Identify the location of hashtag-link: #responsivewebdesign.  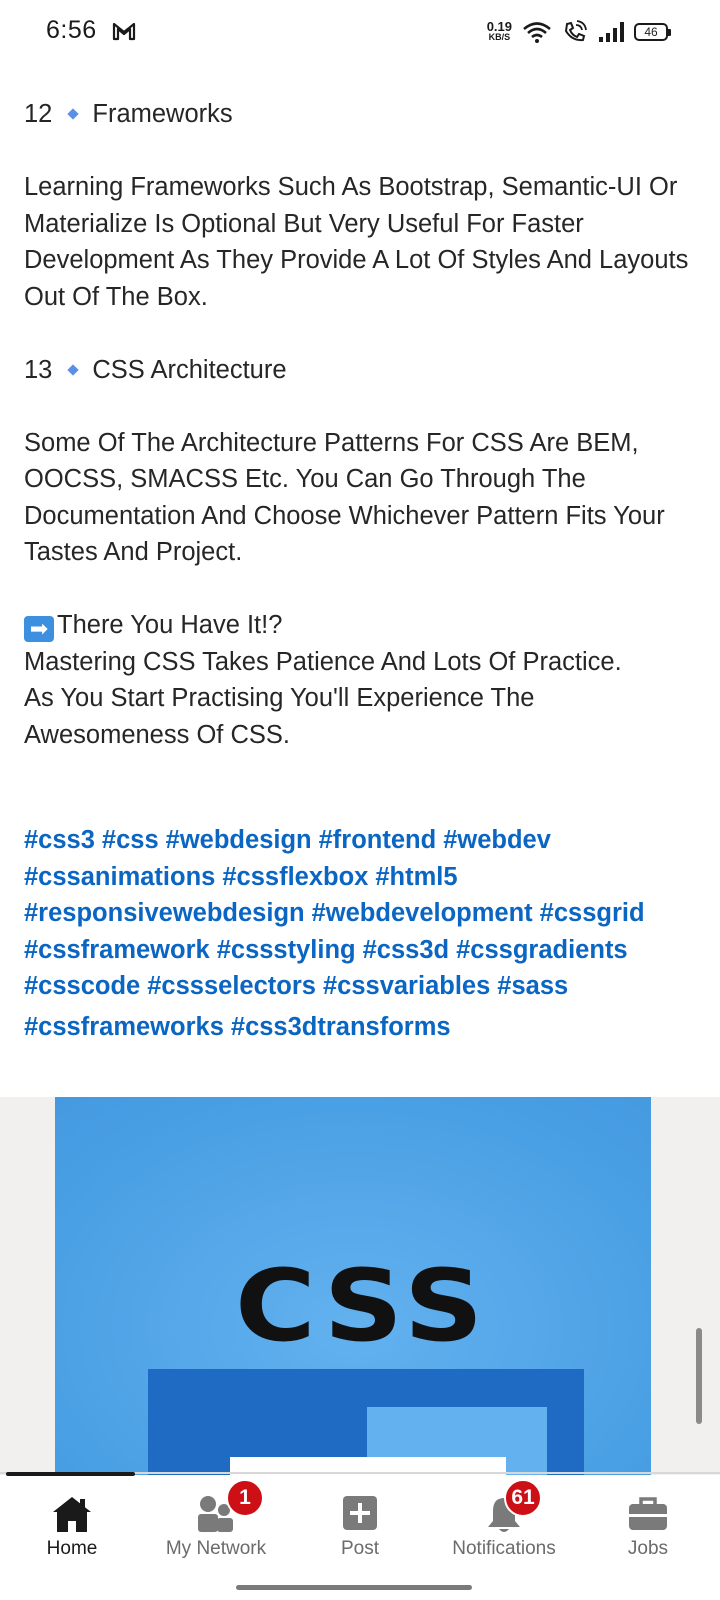
(164, 913).